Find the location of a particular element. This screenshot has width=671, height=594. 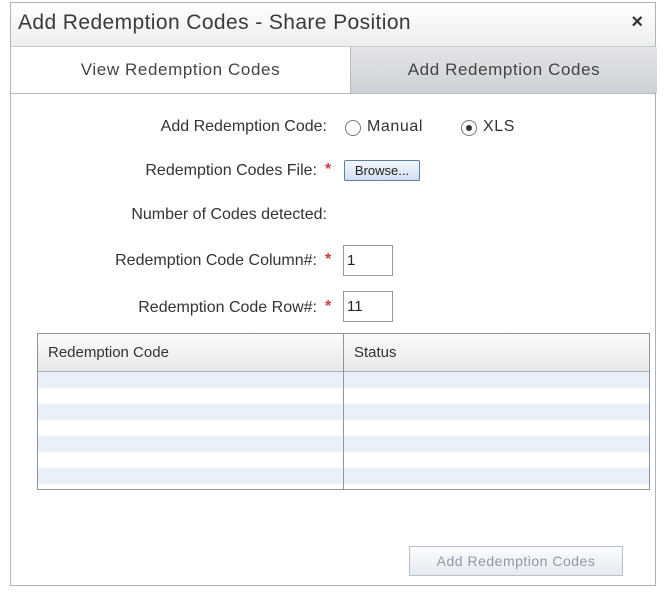

radio-manual is located at coordinates (353, 128).